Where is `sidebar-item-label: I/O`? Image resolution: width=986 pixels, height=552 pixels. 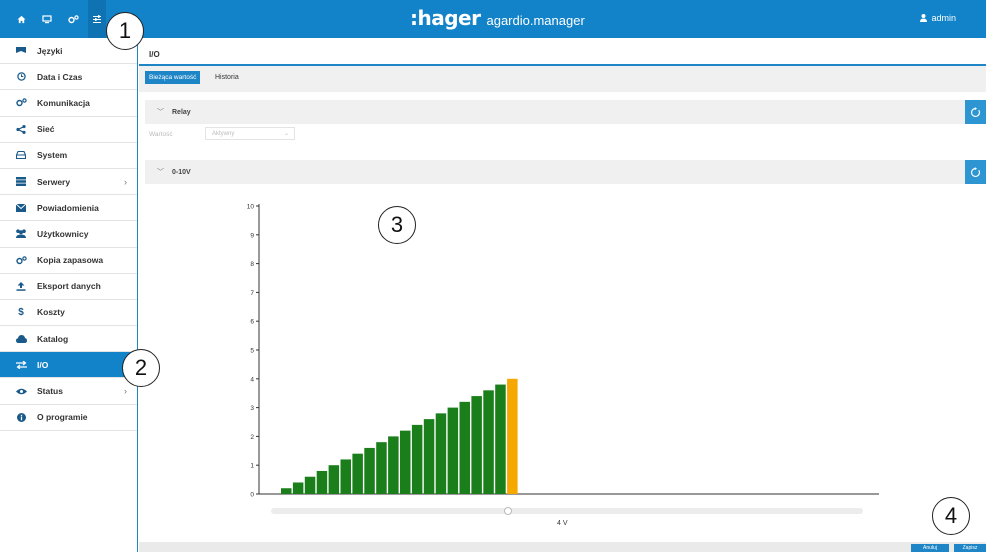 sidebar-item-label: I/O is located at coordinates (43, 364).